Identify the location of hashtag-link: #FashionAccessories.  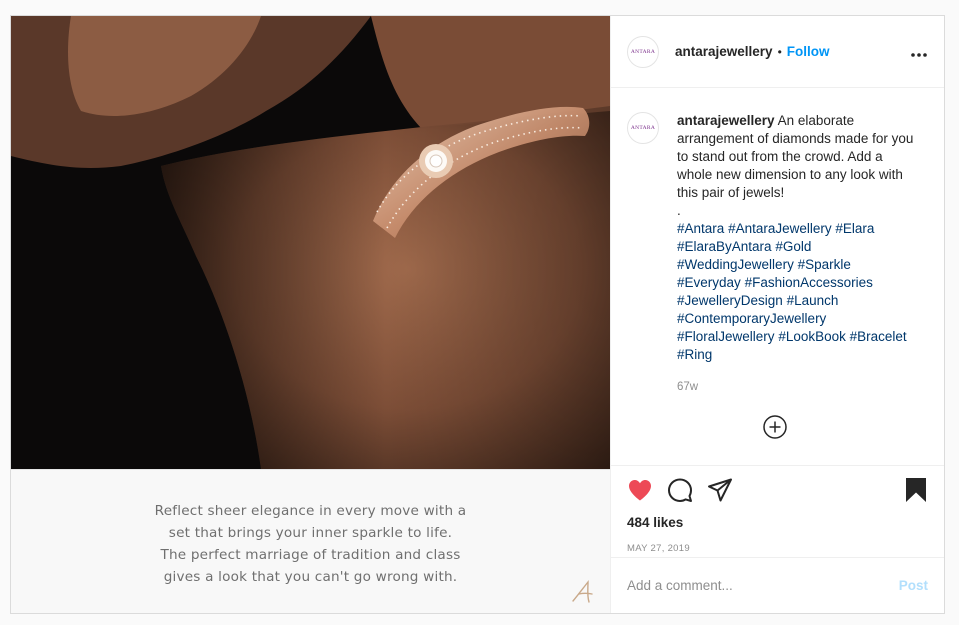
(809, 282).